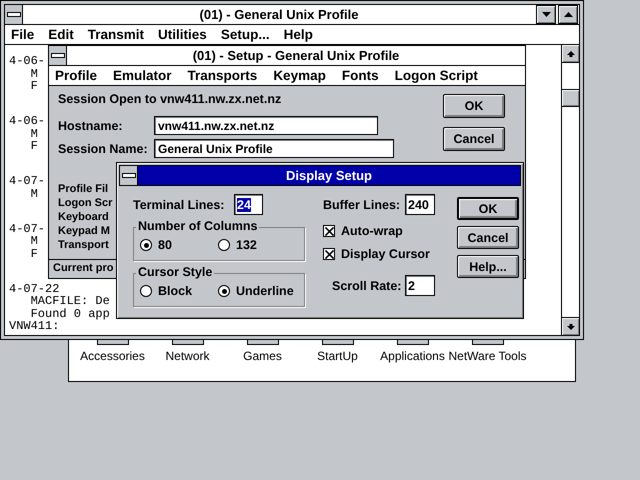 This screenshot has height=480, width=640. Describe the element at coordinates (246, 245) in the screenshot. I see `radio-label: 132` at that location.